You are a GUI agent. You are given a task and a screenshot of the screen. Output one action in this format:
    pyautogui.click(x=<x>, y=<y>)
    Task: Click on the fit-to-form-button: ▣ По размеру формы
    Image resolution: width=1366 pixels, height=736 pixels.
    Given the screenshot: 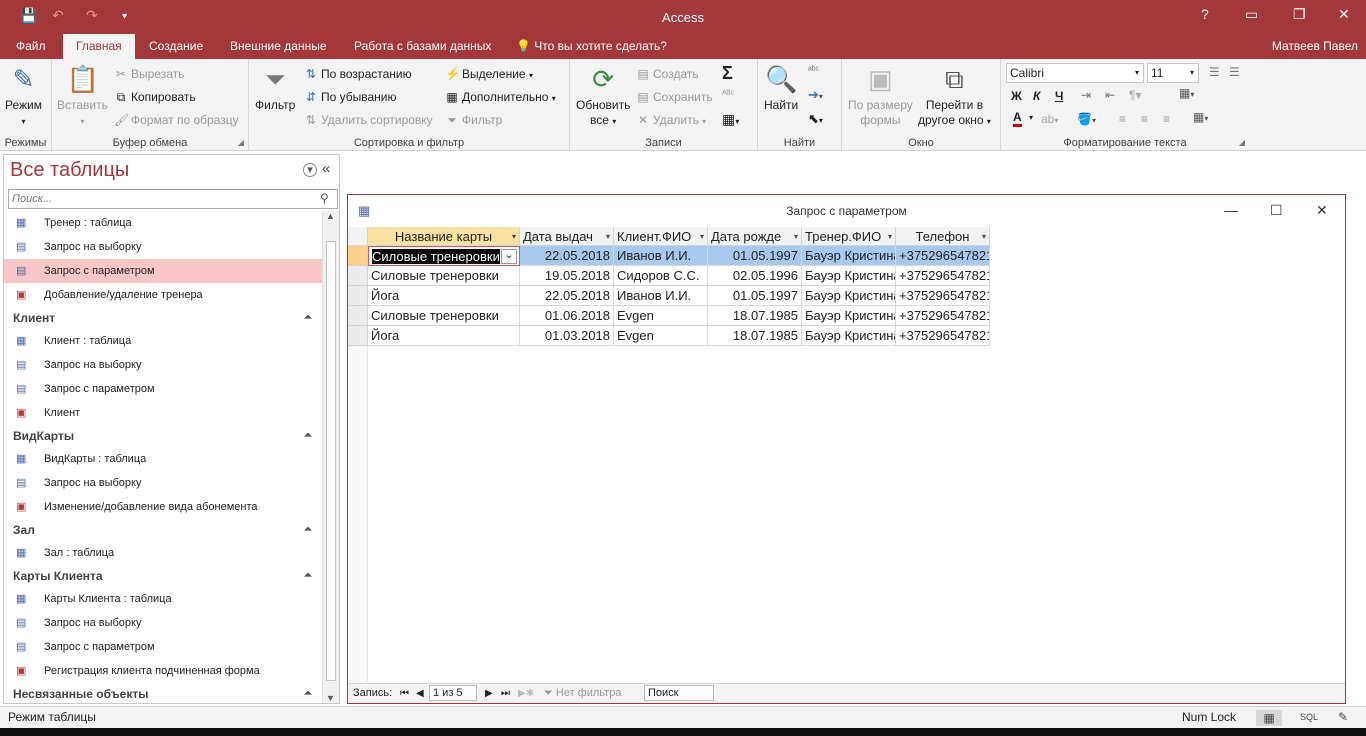 What is the action you would take?
    pyautogui.click(x=880, y=95)
    